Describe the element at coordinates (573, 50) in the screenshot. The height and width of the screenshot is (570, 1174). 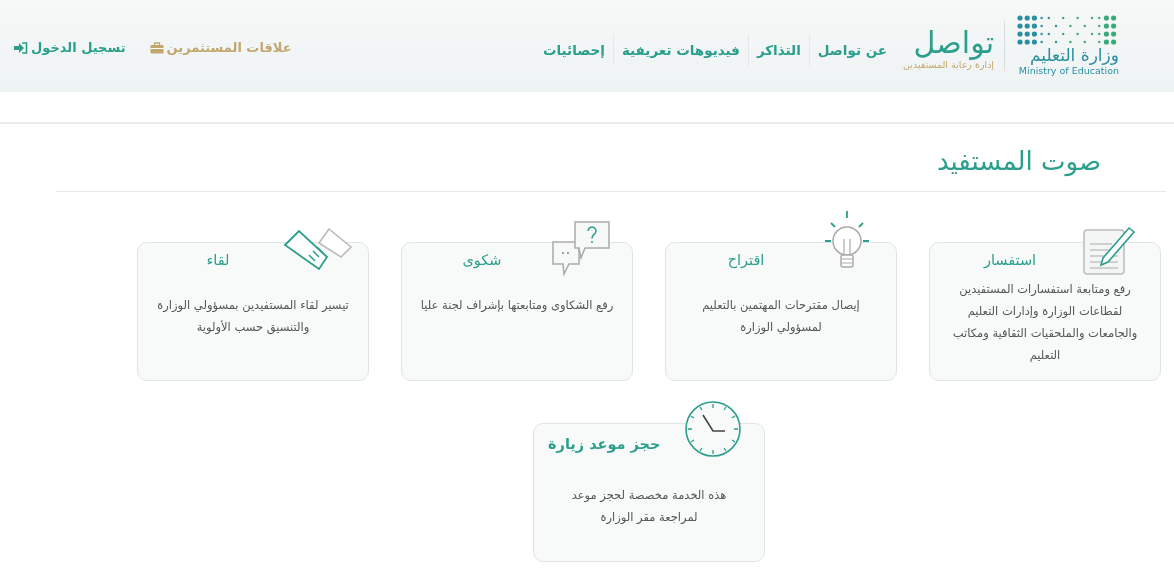
I see `nav-link: إحصائيات` at that location.